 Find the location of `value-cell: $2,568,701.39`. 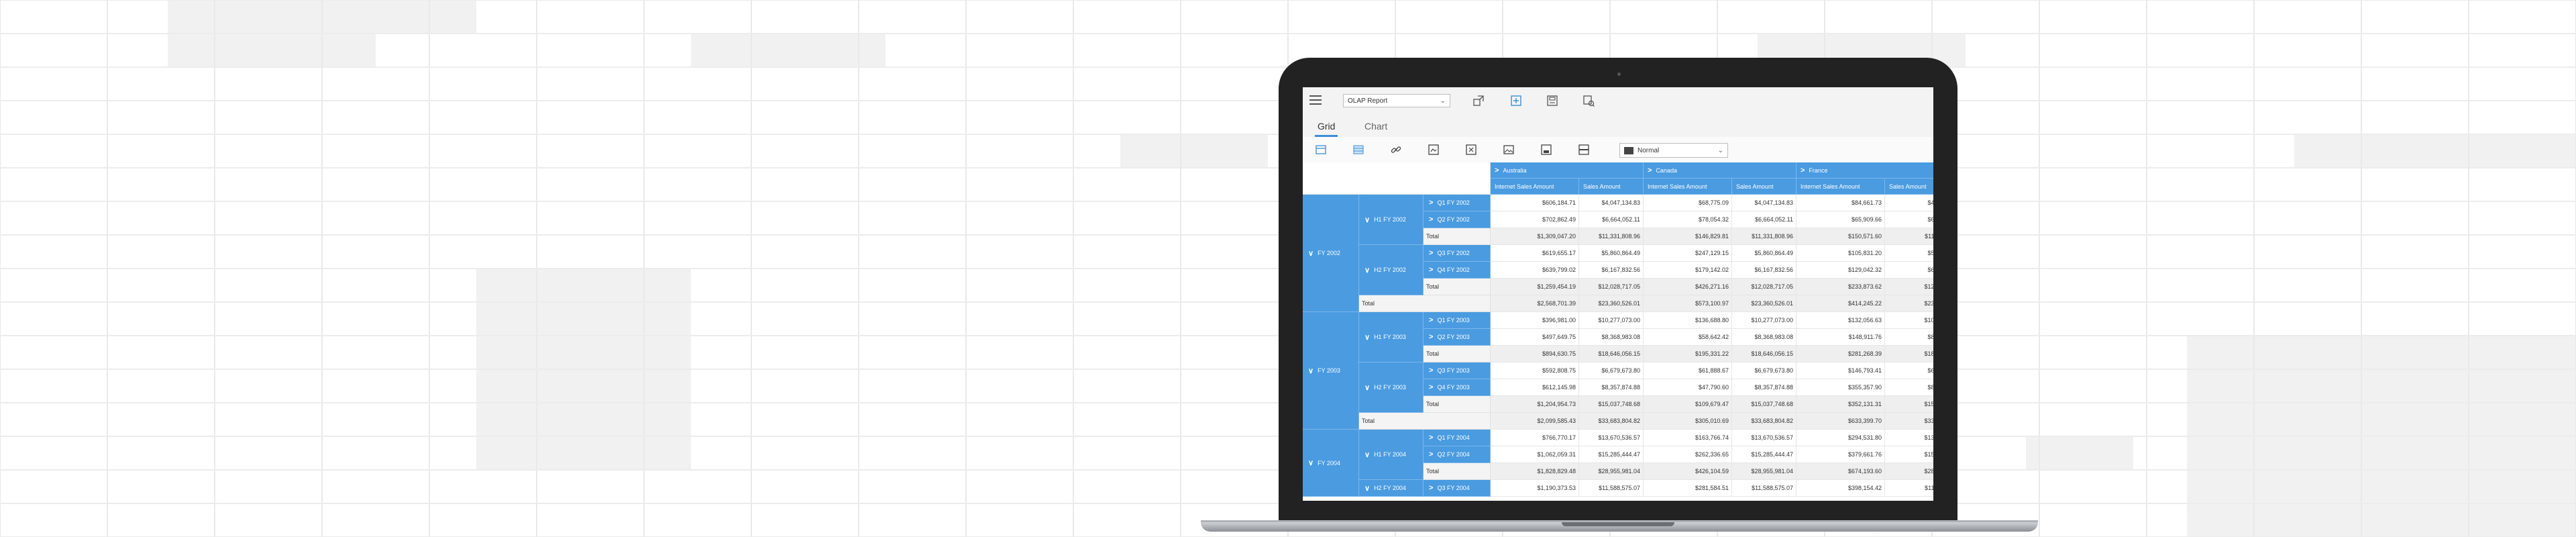

value-cell: $2,568,701.39 is located at coordinates (1535, 303).